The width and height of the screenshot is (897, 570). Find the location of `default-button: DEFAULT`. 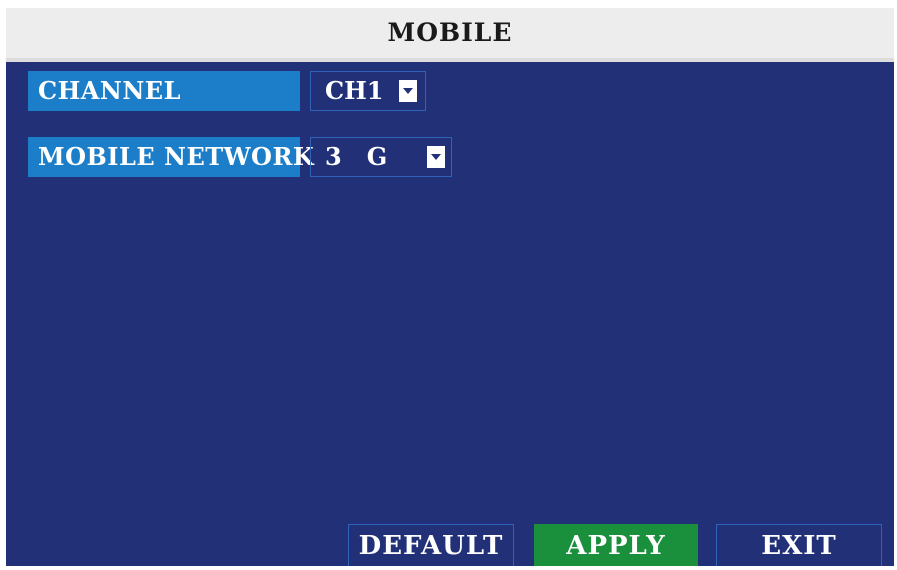

default-button: DEFAULT is located at coordinates (431, 545).